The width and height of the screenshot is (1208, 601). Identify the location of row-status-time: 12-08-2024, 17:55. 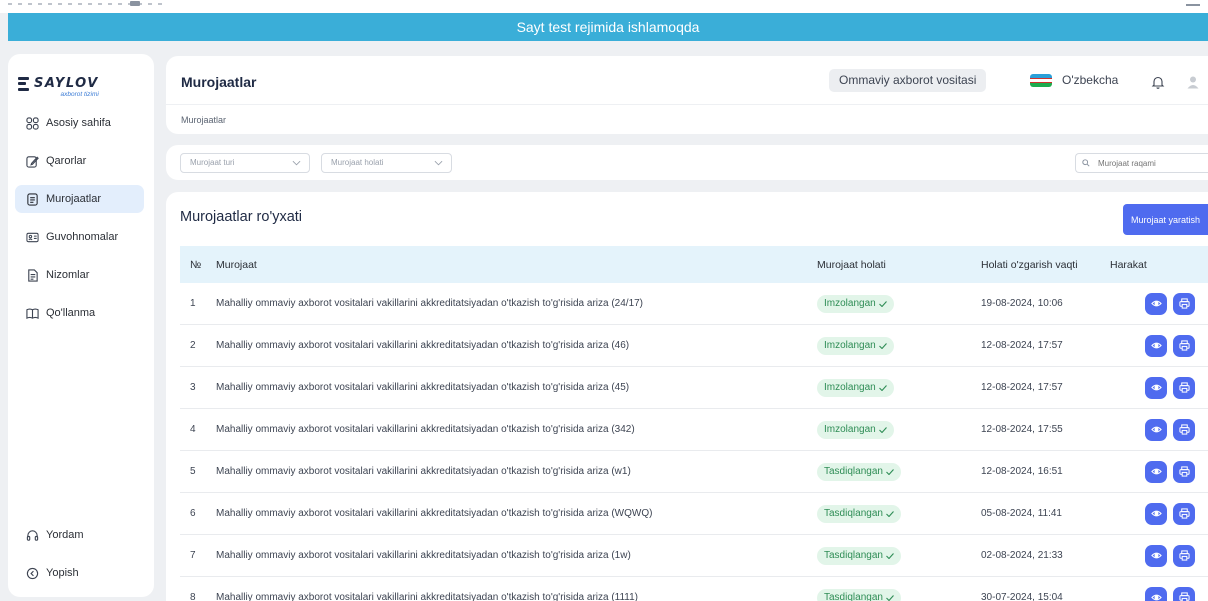
(1022, 429).